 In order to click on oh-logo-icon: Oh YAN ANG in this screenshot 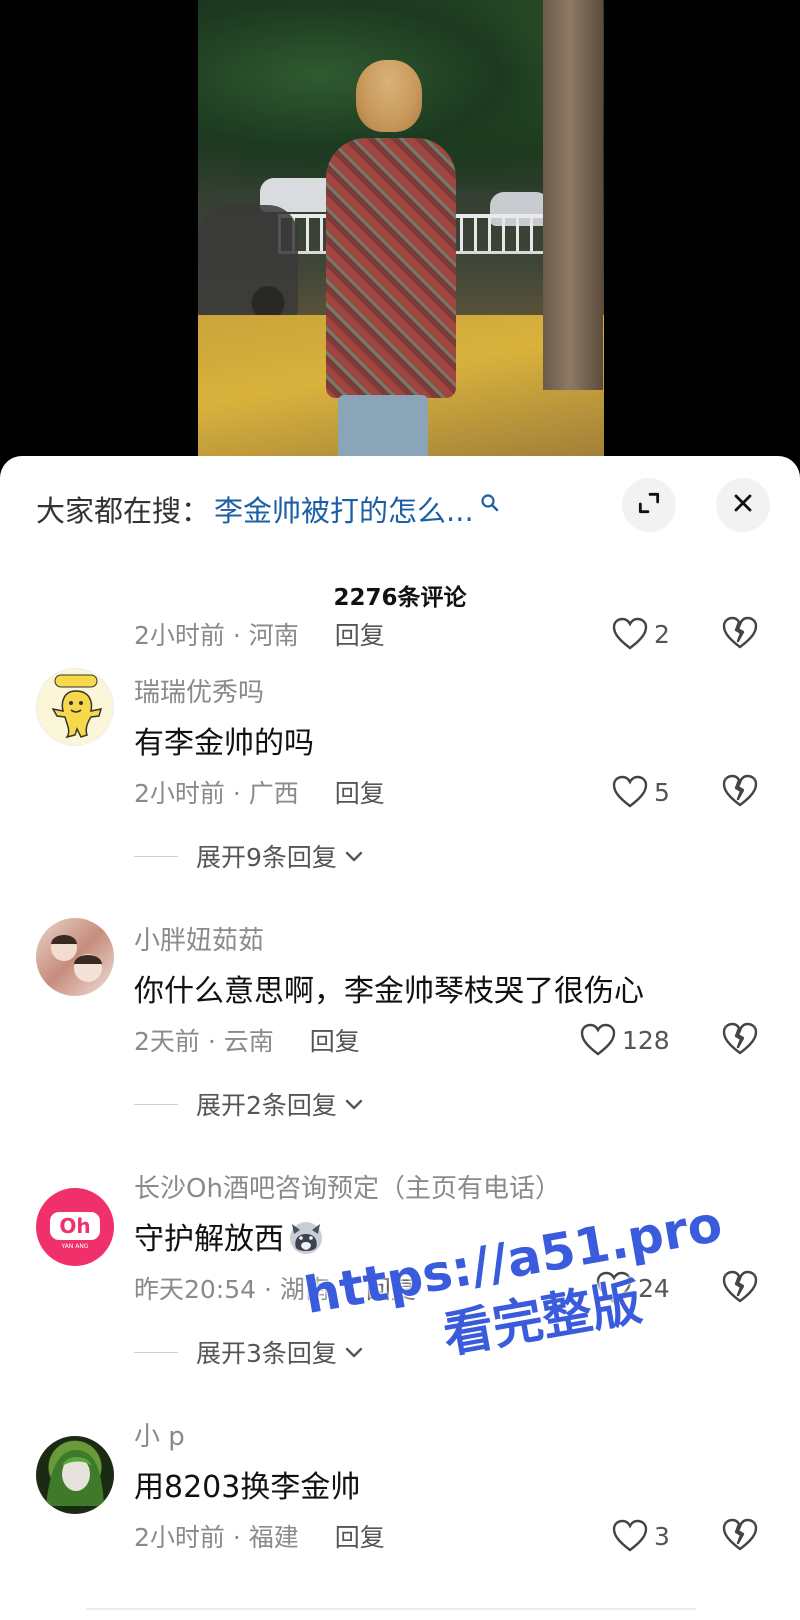, I will do `click(75, 1231)`.